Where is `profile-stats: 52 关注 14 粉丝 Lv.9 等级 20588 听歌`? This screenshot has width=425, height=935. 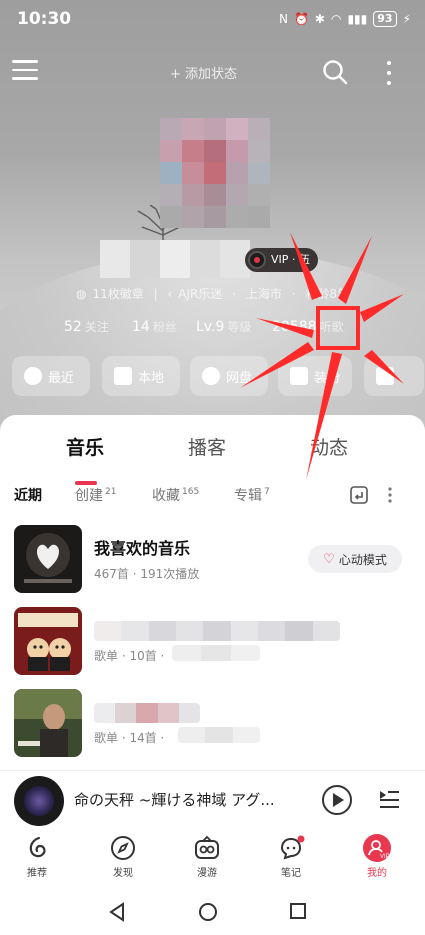 profile-stats: 52 关注 14 粉丝 Lv.9 等级 20588 听歌 is located at coordinates (212, 329).